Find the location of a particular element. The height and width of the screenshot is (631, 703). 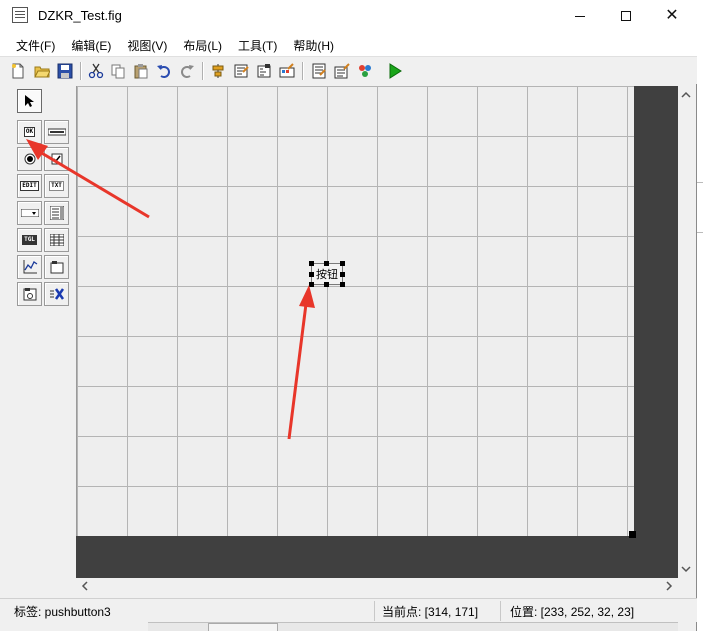

cut-button is located at coordinates (96, 71).